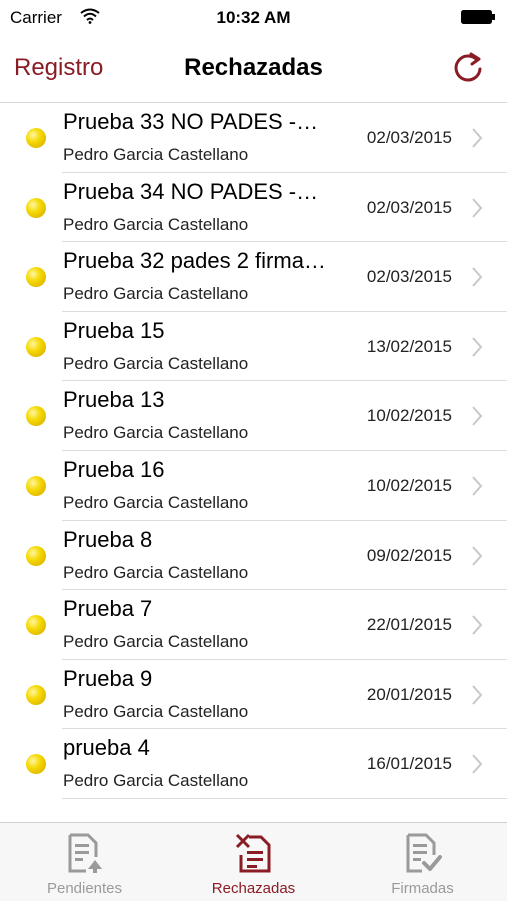 The image size is (507, 901). Describe the element at coordinates (108, 609) in the screenshot. I see `item-title: Prueba 7` at that location.